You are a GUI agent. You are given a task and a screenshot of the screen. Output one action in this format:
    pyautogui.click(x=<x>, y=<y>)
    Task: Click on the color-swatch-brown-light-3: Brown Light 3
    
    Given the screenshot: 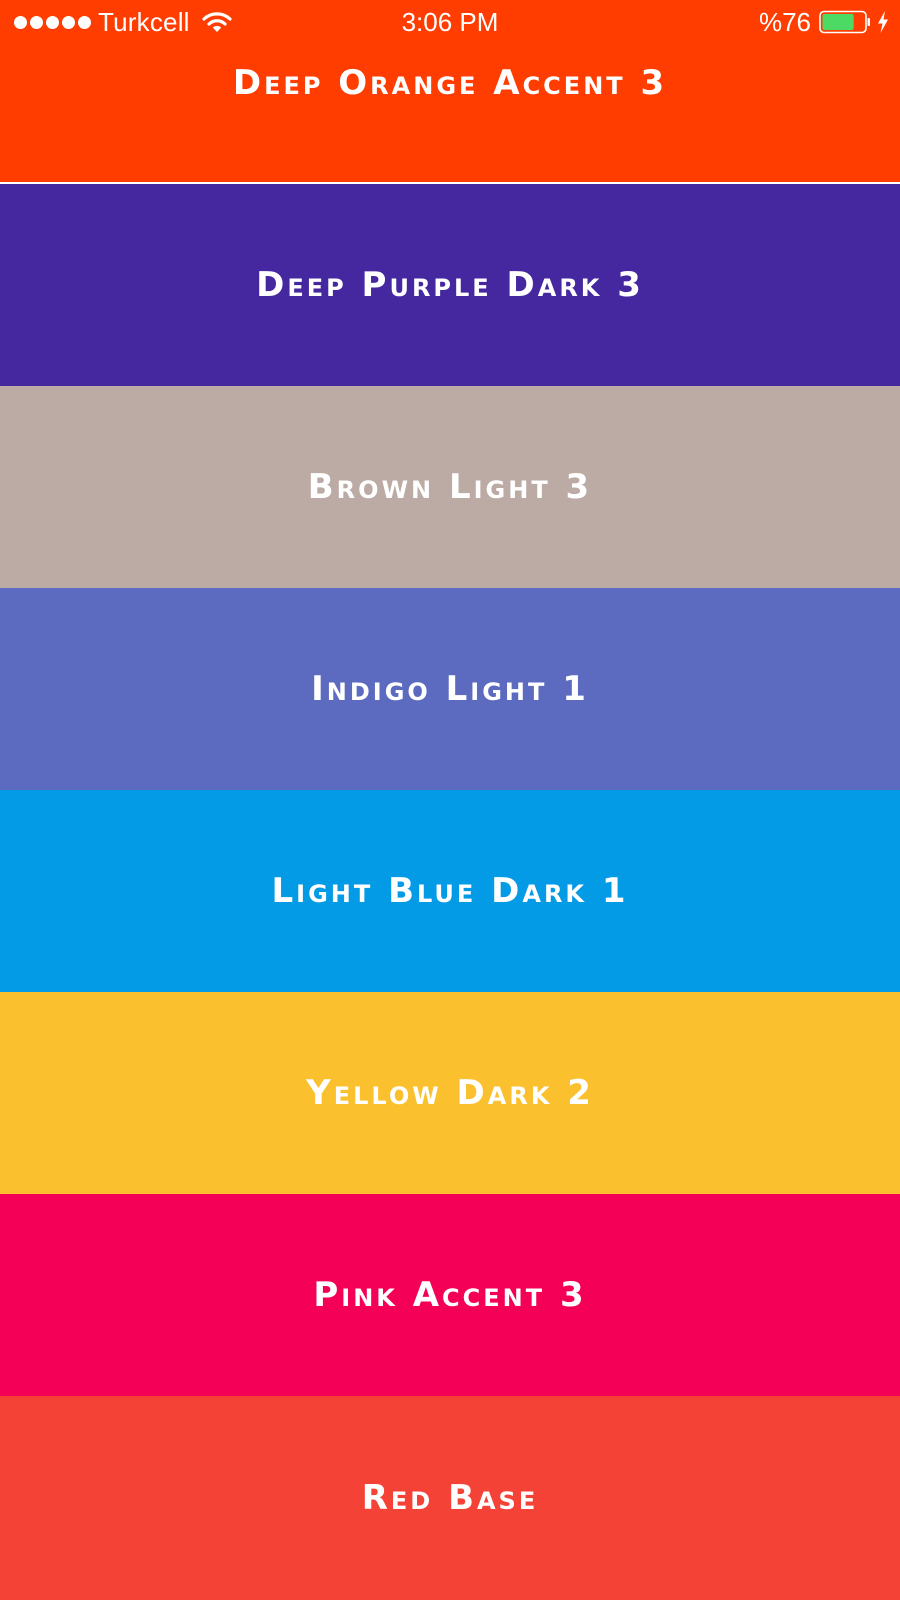 What is the action you would take?
    pyautogui.click(x=450, y=487)
    